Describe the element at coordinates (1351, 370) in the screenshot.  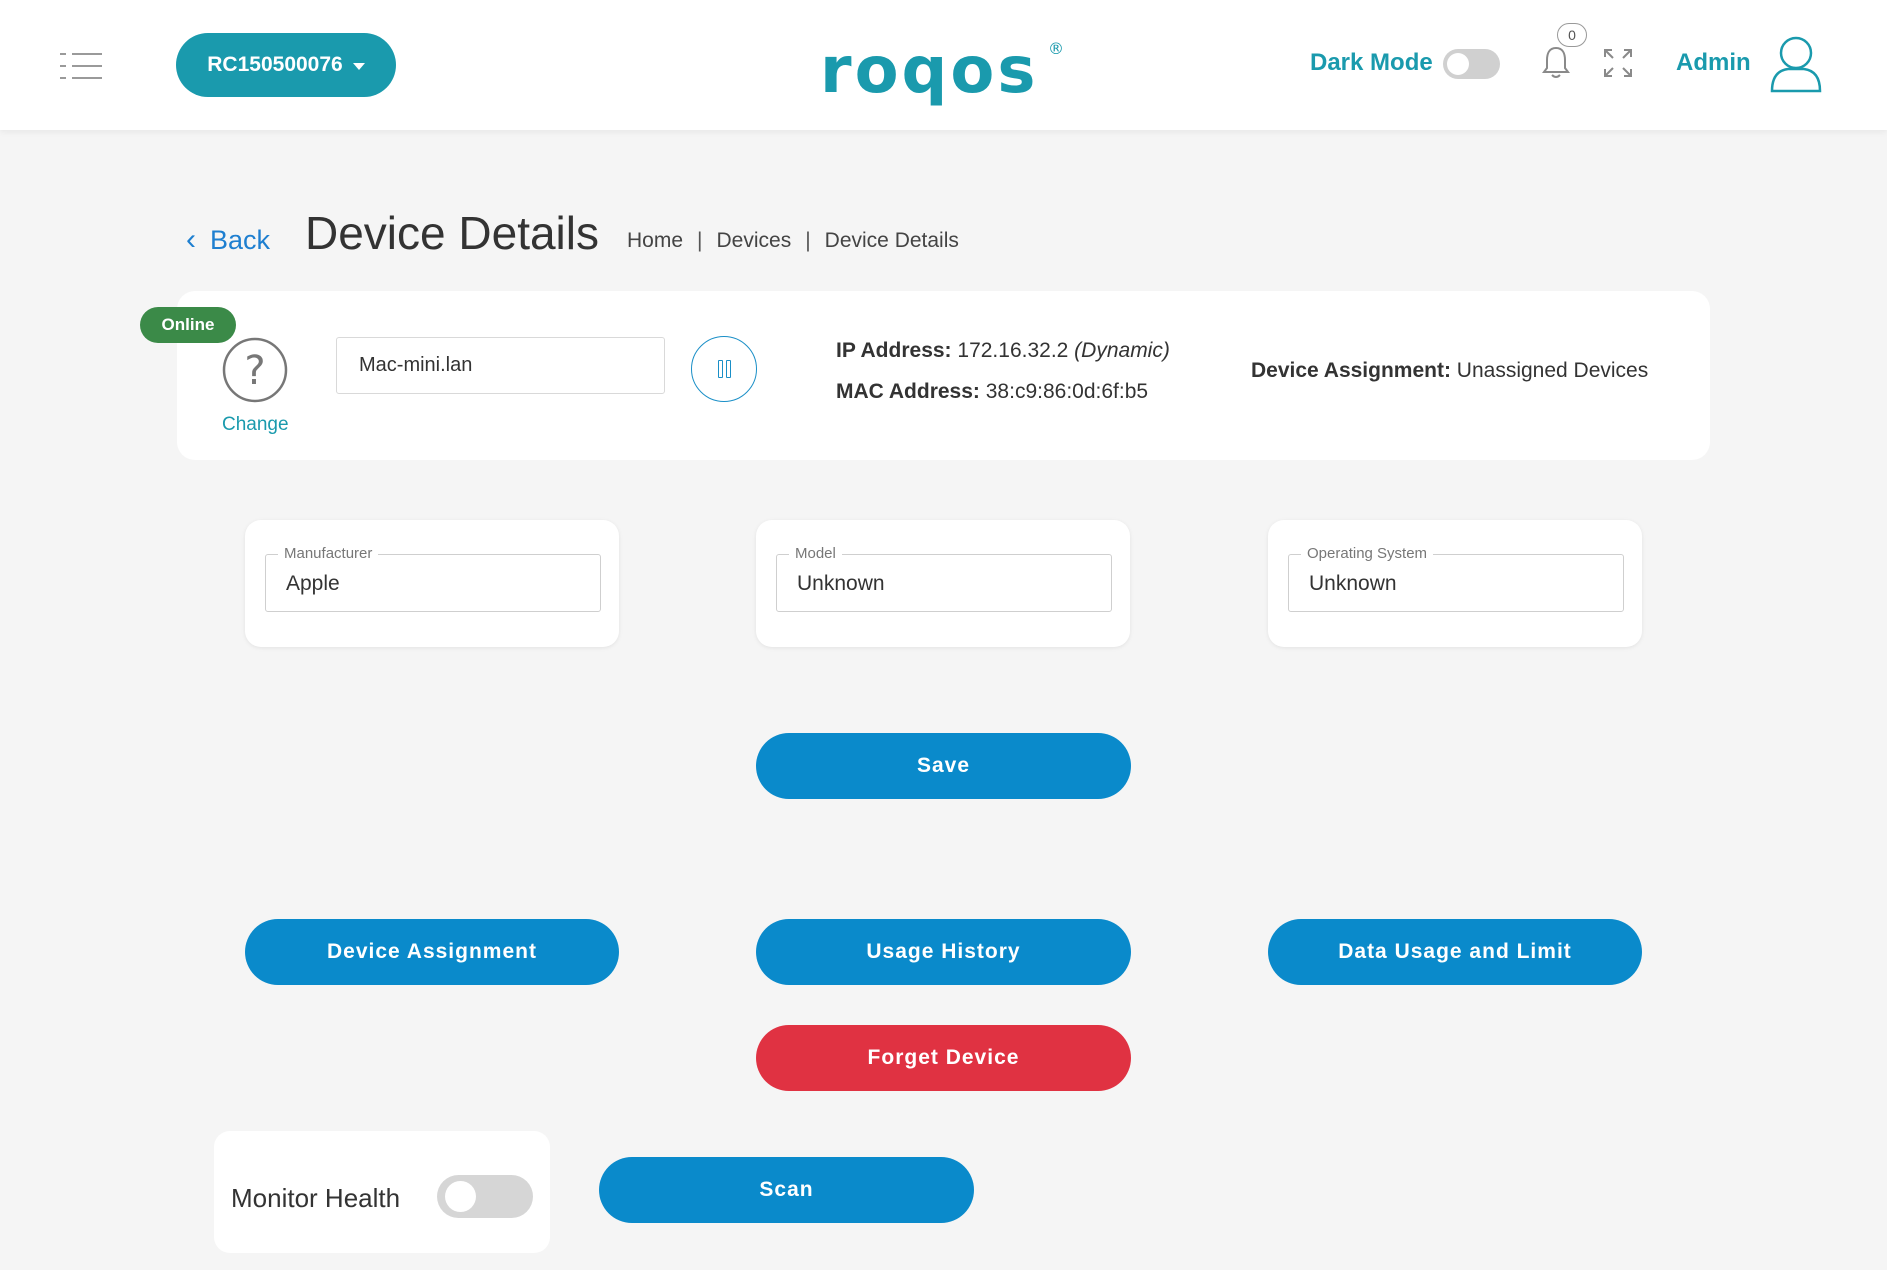
I see `device-assignment-label: Device Assignment:` at that location.